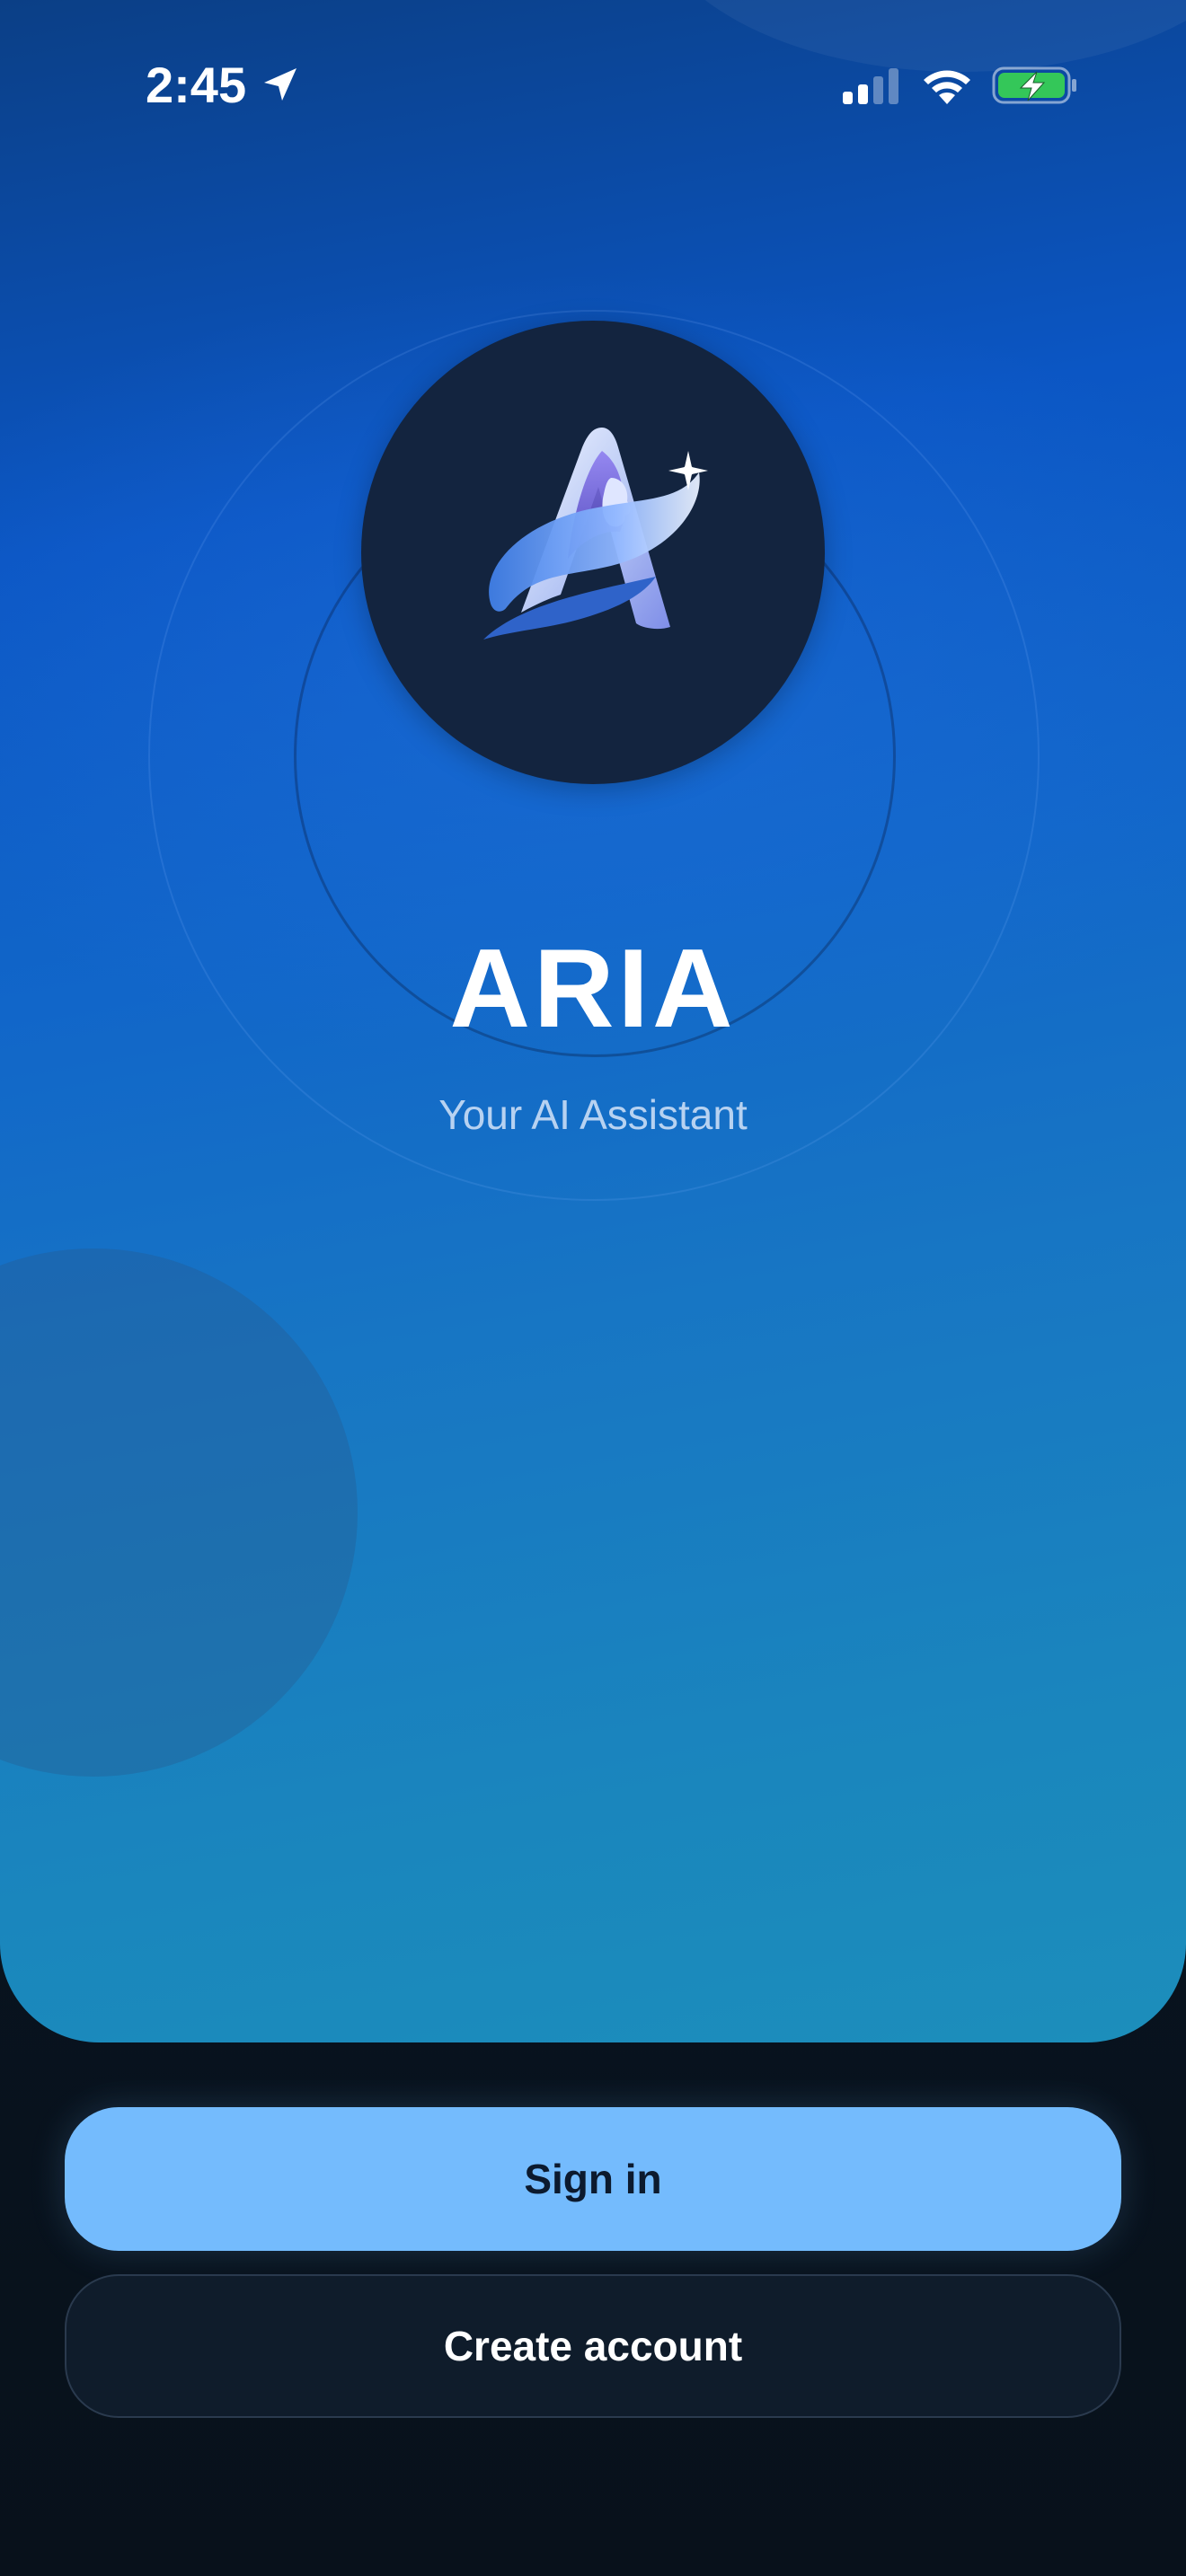 Image resolution: width=1186 pixels, height=2576 pixels. Describe the element at coordinates (593, 989) in the screenshot. I see `app-title: ARIA` at that location.